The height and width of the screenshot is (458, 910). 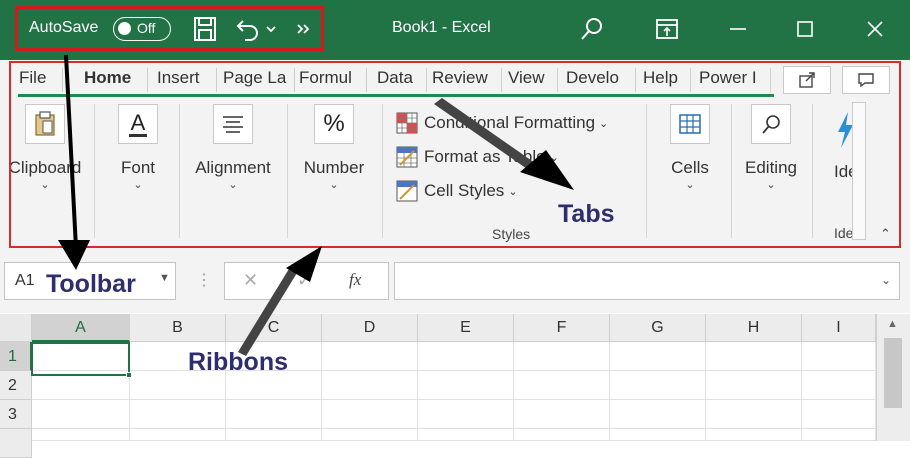 I want to click on clipboard-group: Clipboard ⌄, so click(x=45, y=147).